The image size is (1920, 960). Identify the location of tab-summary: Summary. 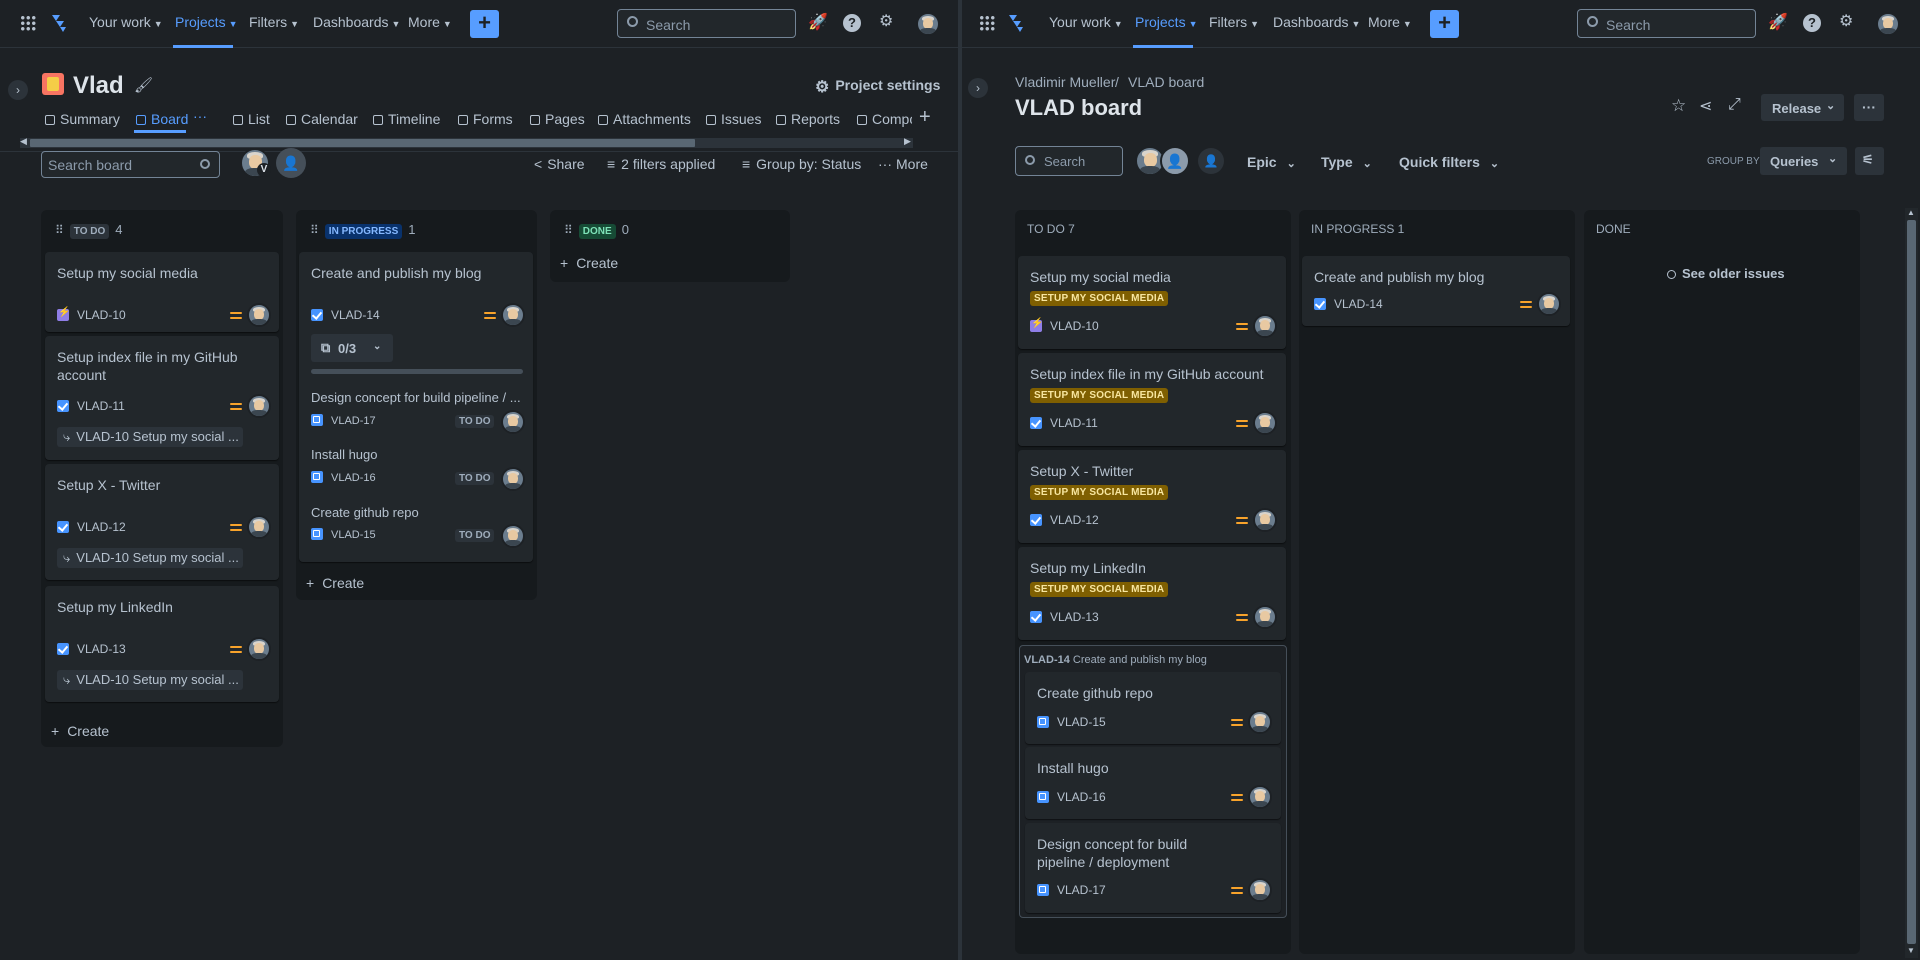
(82, 119).